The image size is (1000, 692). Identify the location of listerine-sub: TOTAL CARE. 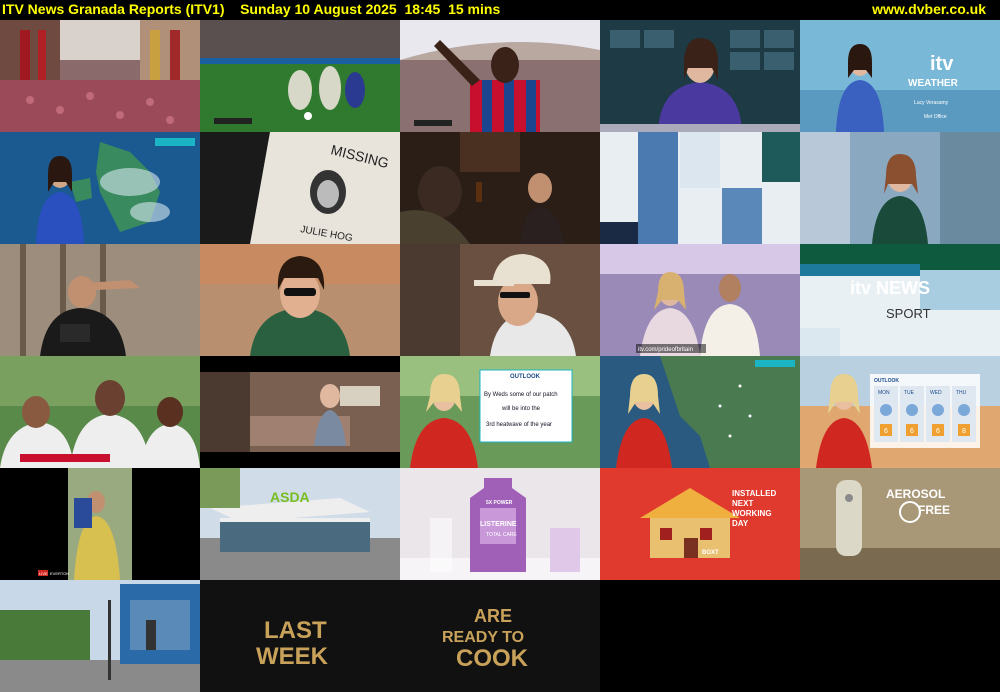
(501, 535).